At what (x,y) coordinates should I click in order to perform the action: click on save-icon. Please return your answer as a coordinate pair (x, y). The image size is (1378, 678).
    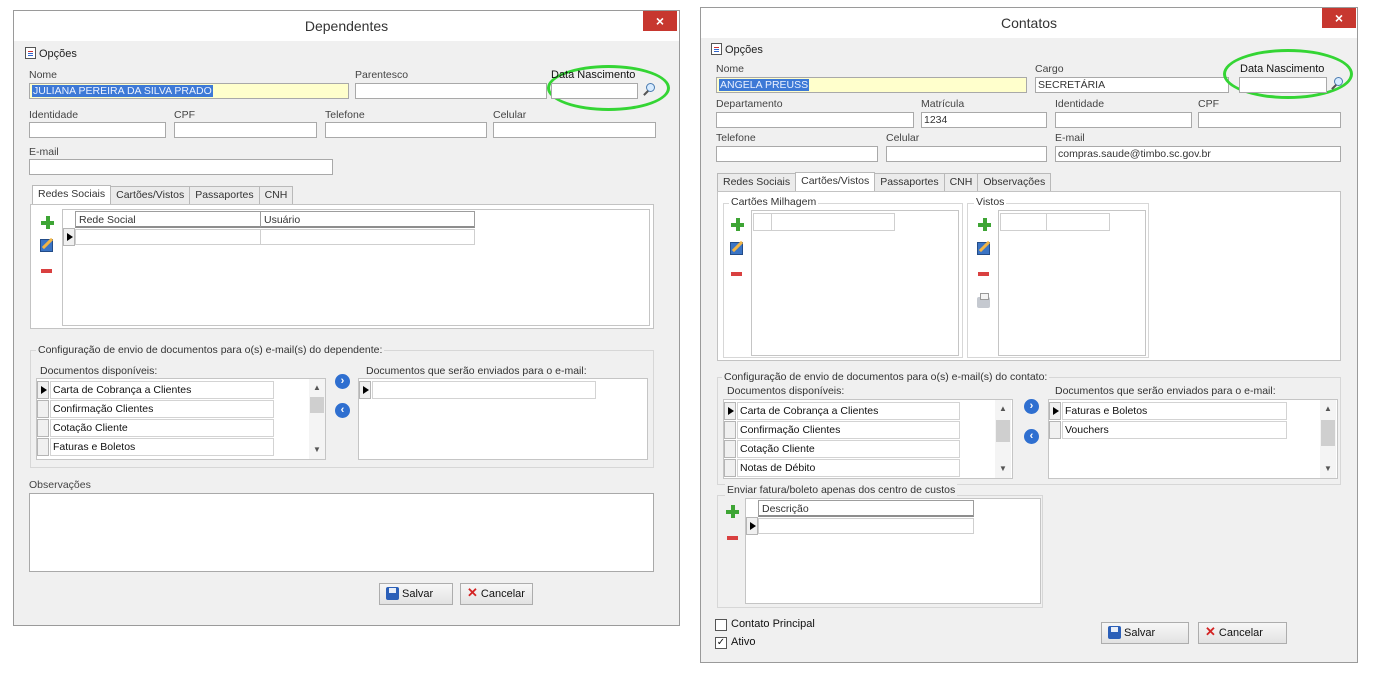
    Looking at the image, I should click on (1114, 632).